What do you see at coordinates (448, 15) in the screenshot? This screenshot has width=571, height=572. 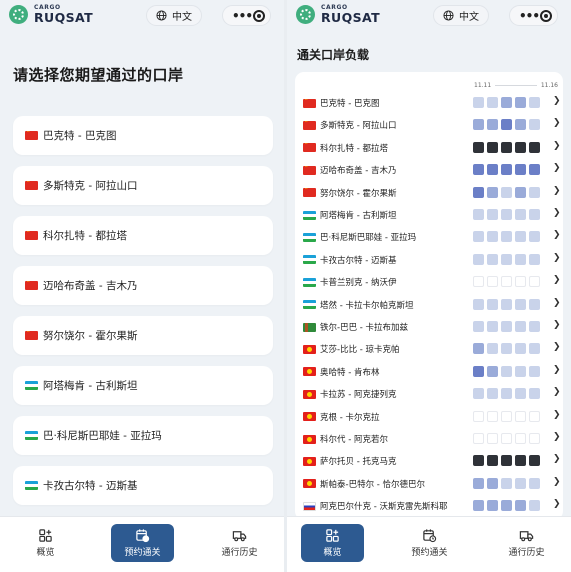 I see `globe-icon` at bounding box center [448, 15].